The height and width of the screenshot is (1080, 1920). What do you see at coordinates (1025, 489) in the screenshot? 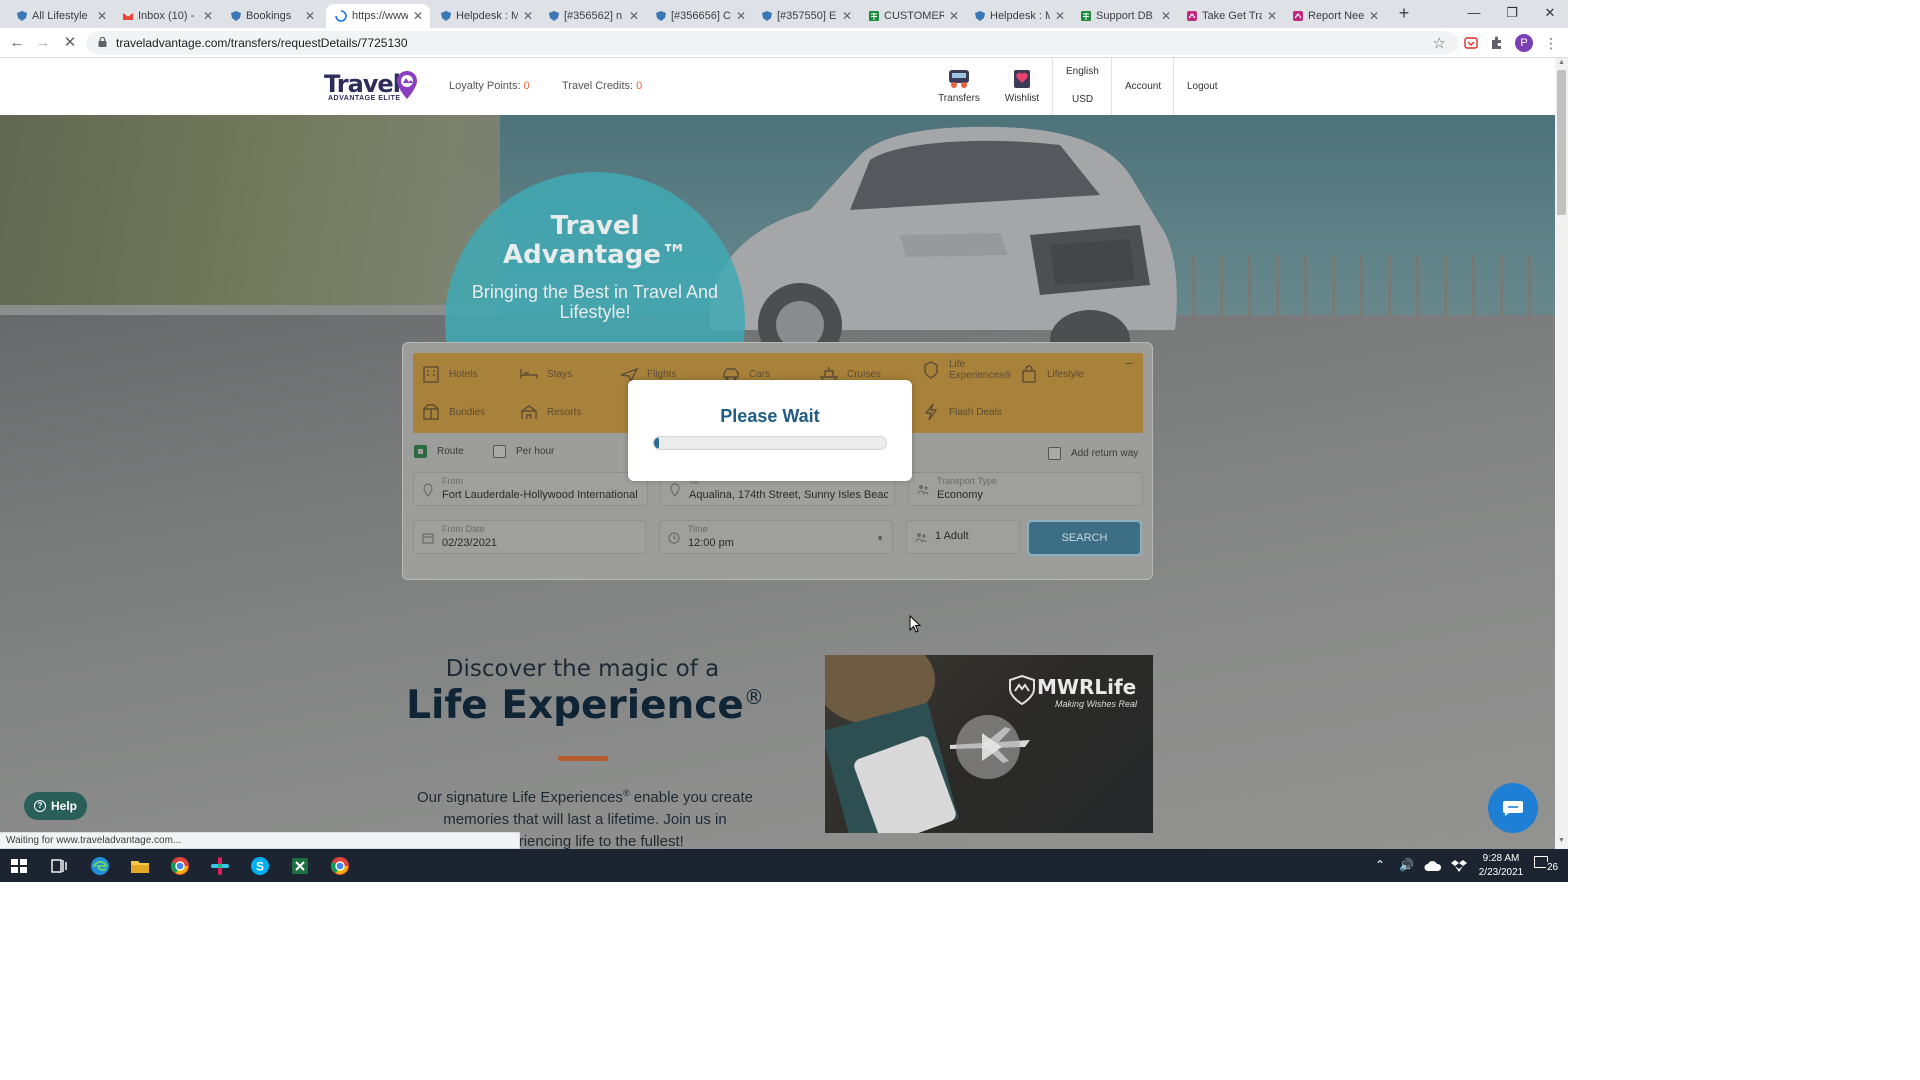
I see `transport-type-field: Transport Type Economy` at bounding box center [1025, 489].